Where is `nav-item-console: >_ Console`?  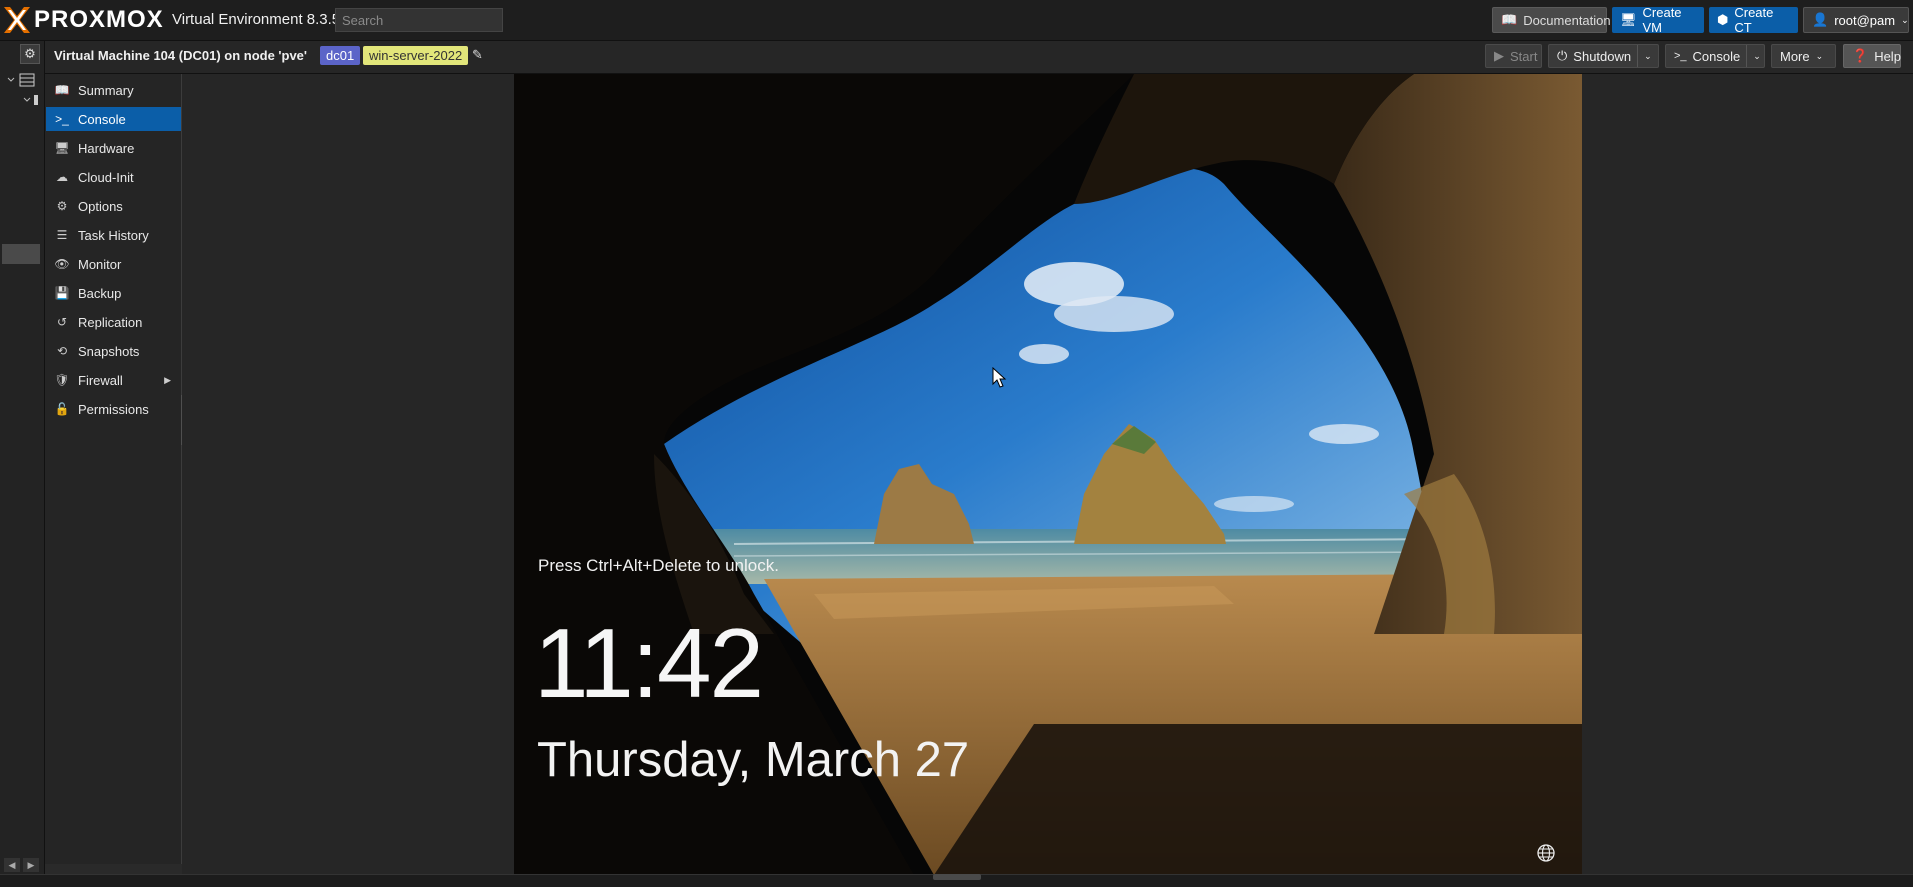
nav-item-console: >_ Console is located at coordinates (113, 119).